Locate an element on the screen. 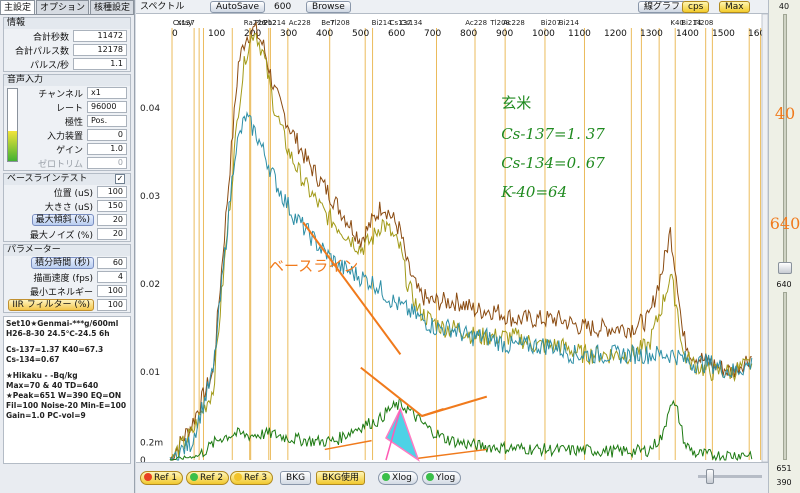 This screenshot has height=493, width=800. ref1-button: Ref 1 is located at coordinates (162, 478).